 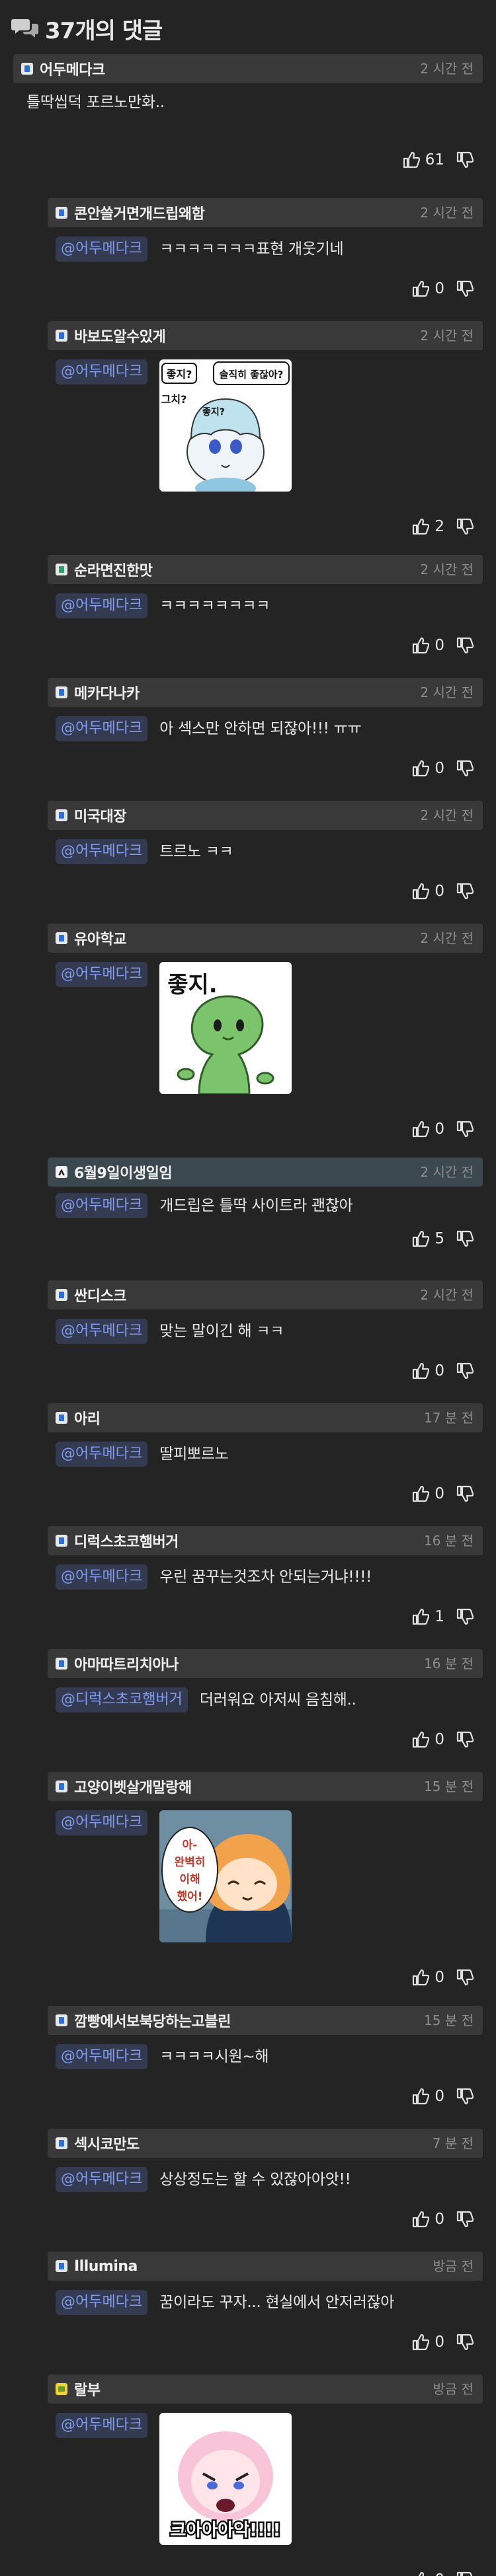 What do you see at coordinates (221, 1331) in the screenshot?
I see `comment-text: 맞는 말이긴 해 ㅋㅋ` at bounding box center [221, 1331].